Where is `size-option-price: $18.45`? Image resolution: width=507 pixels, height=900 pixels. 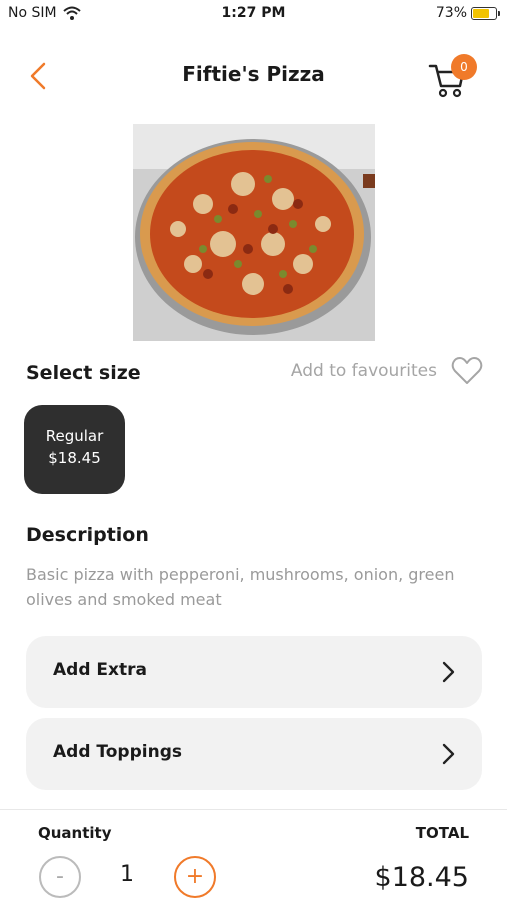
size-option-price: $18.45 is located at coordinates (74, 458).